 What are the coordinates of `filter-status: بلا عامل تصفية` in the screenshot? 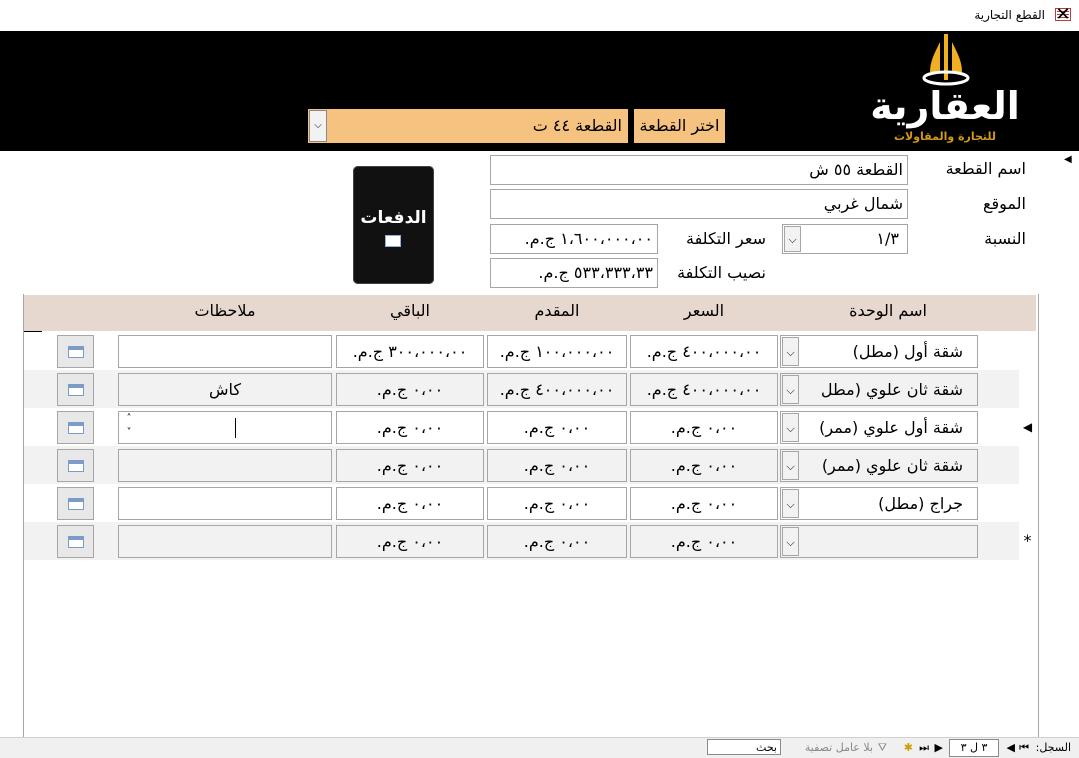 It's located at (839, 747).